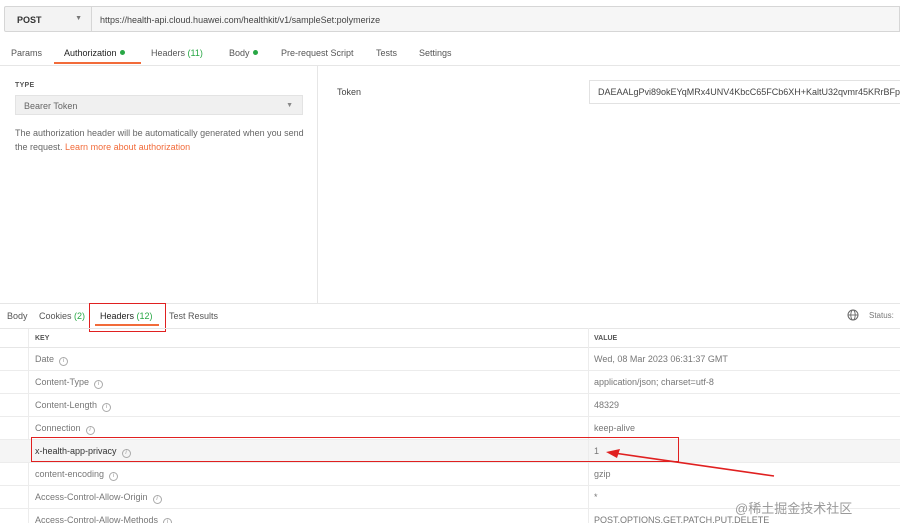  I want to click on header-key-text: Content-Length, so click(66, 405).